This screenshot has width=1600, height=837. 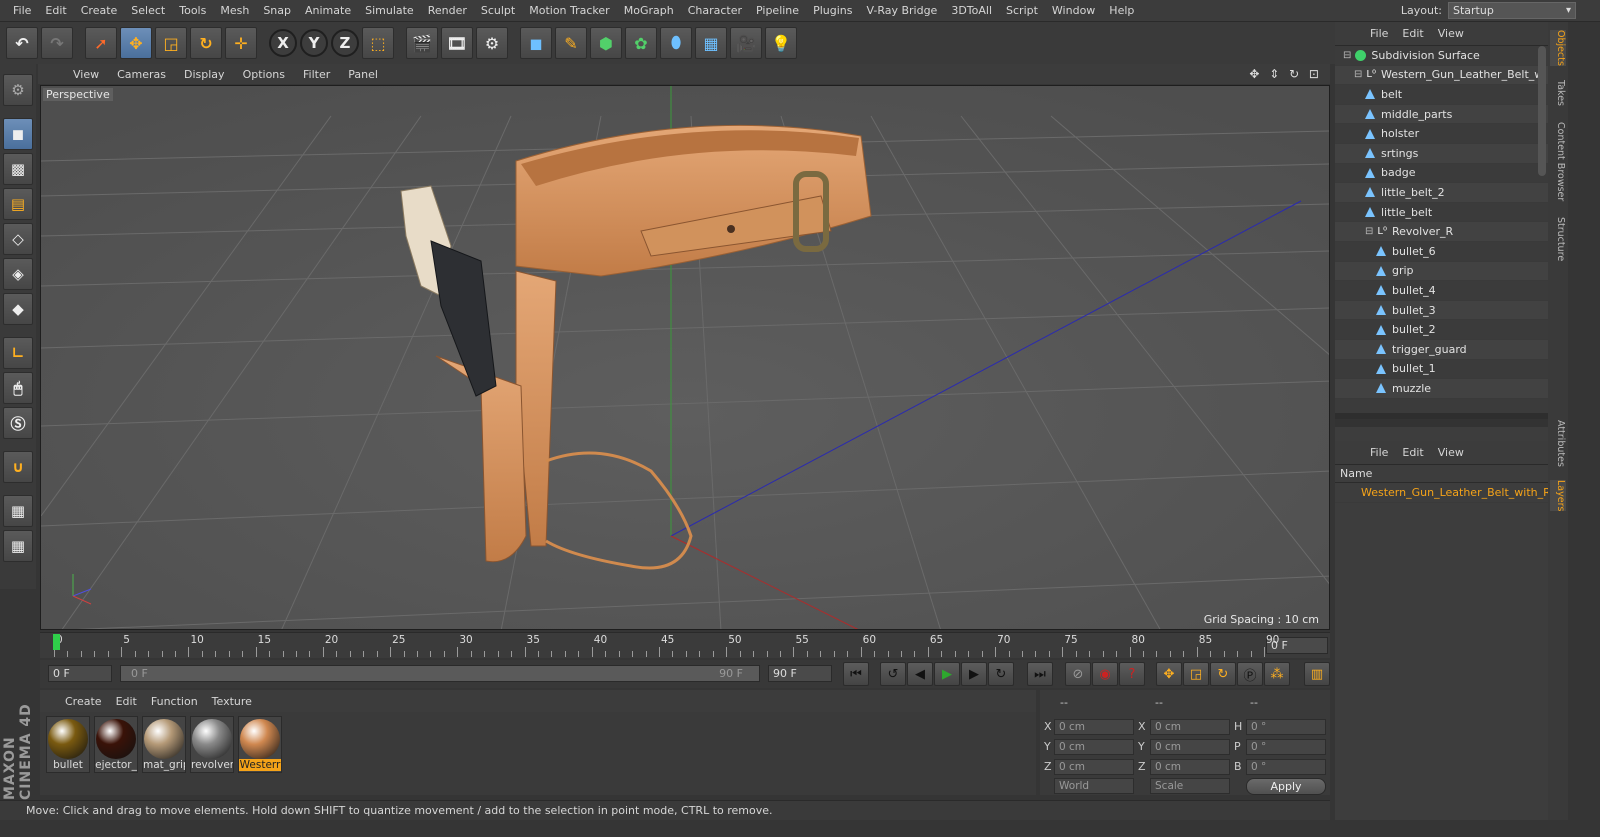 I want to click on menu-render: Render, so click(x=447, y=10).